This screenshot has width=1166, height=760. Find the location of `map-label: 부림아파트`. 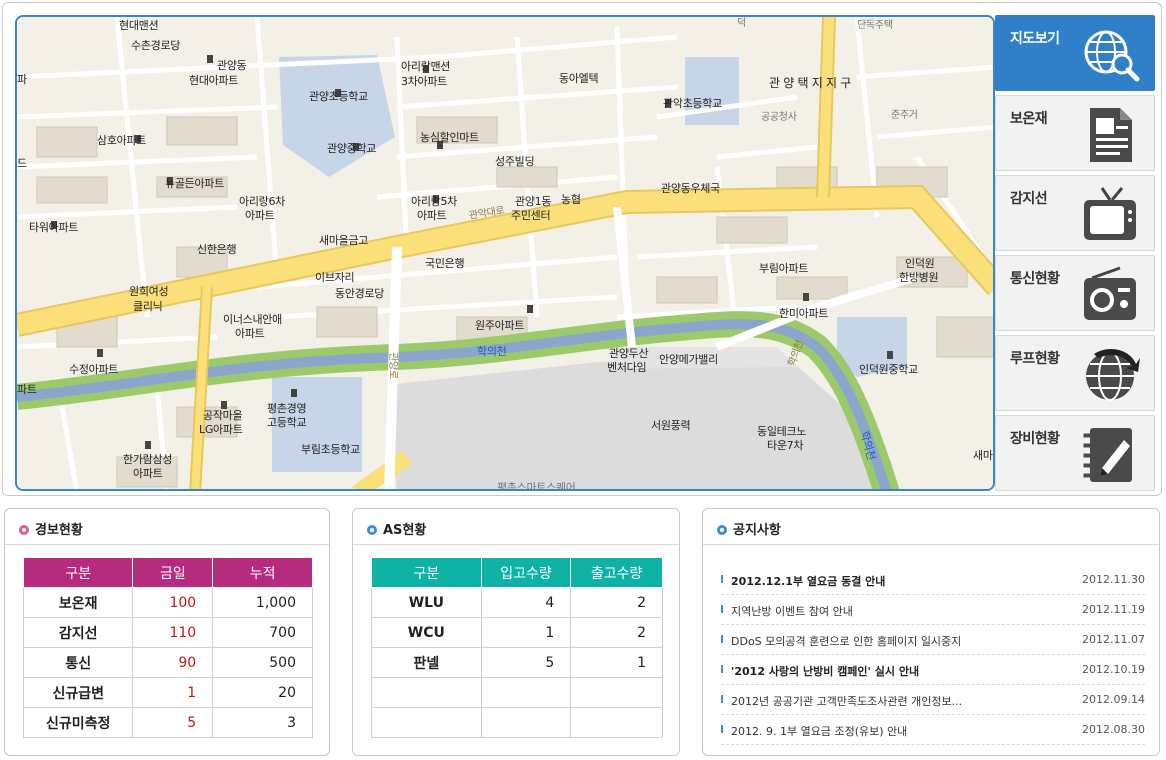

map-label: 부림아파트 is located at coordinates (784, 268).